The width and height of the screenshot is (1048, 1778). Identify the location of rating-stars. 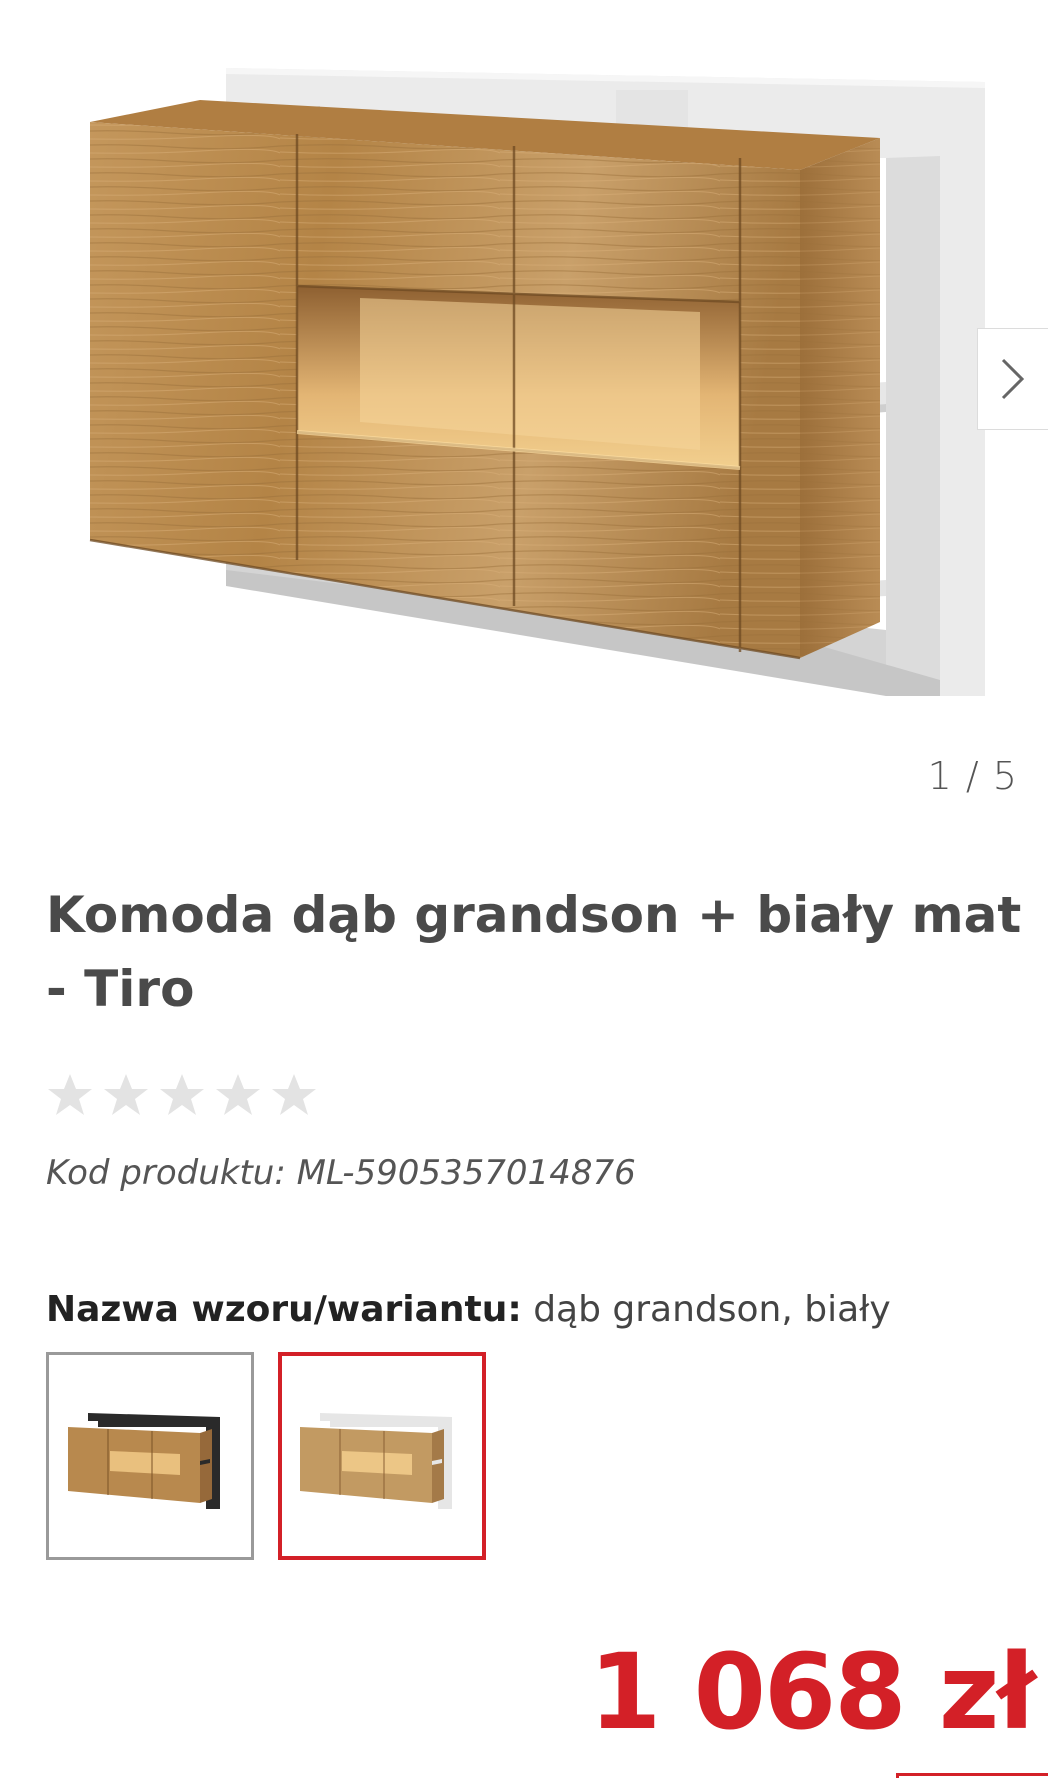
(182, 1095).